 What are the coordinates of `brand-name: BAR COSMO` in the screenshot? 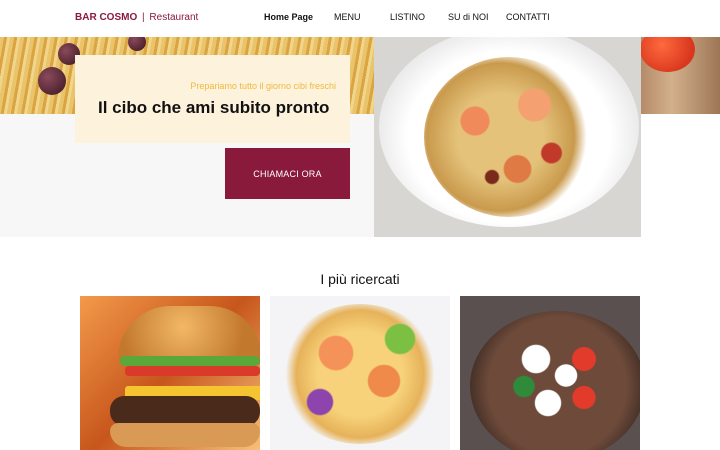 It's located at (106, 17).